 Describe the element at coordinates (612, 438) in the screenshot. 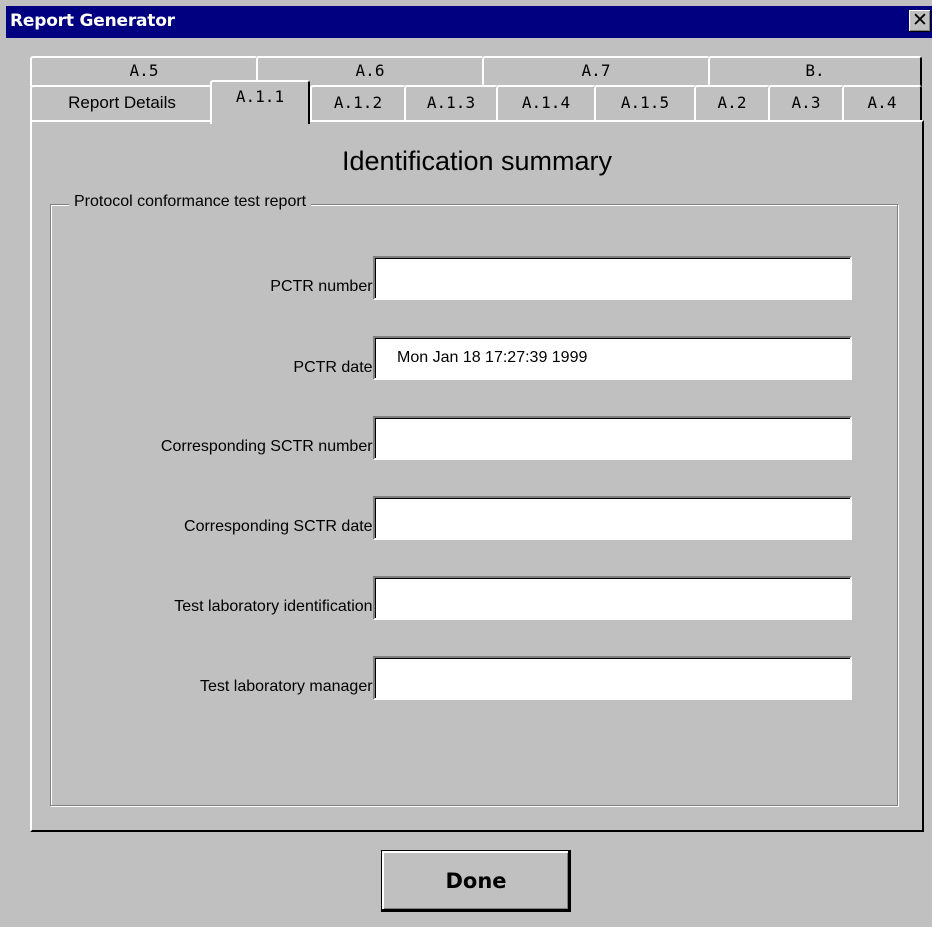

I see `sctr-number-field` at that location.